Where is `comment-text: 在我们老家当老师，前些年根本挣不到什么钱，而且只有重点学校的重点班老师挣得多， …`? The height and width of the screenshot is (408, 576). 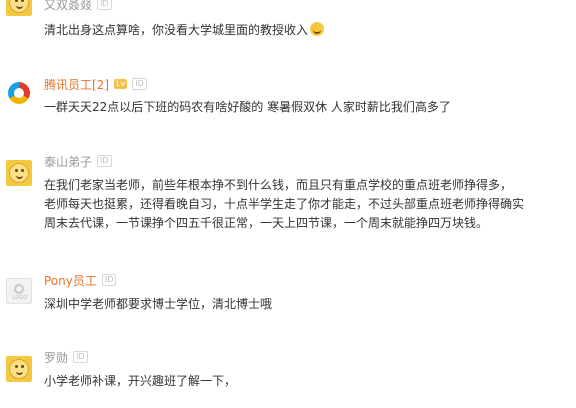 comment-text: 在我们老家当老师，前些年根本挣不到什么钱，而且只有重点学校的重点班老师挣得多， … is located at coordinates (310, 204).